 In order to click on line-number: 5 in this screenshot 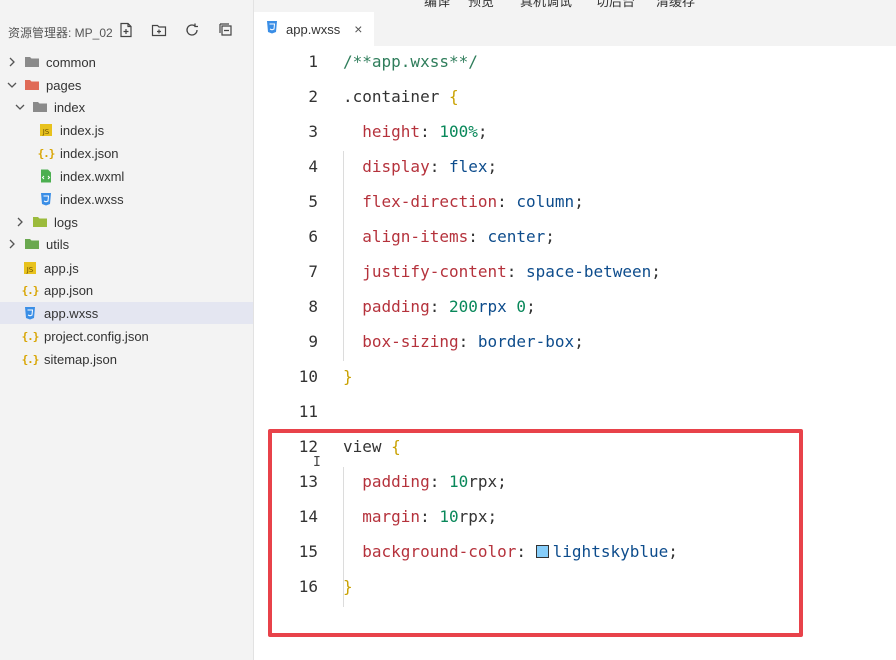, I will do `click(313, 201)`.